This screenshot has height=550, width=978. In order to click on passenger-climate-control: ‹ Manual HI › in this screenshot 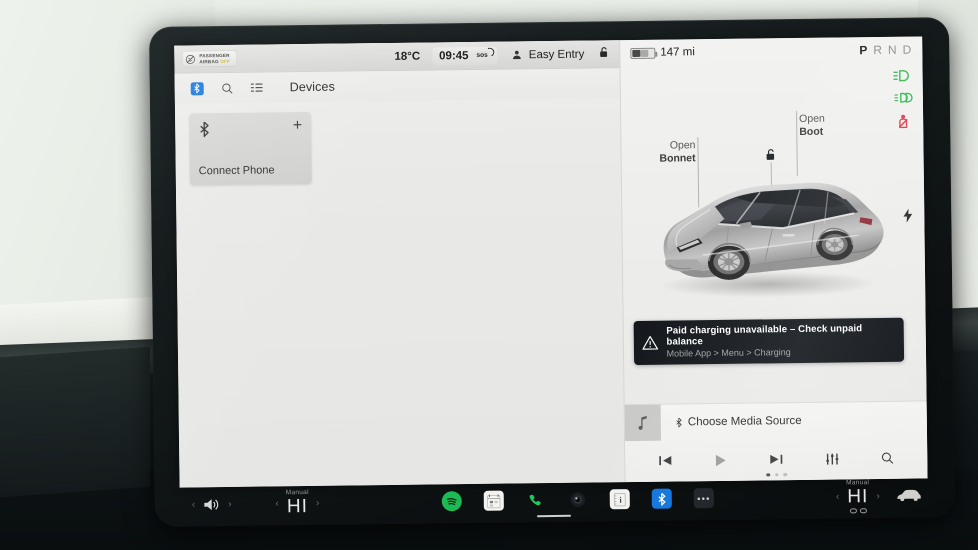, I will do `click(858, 496)`.